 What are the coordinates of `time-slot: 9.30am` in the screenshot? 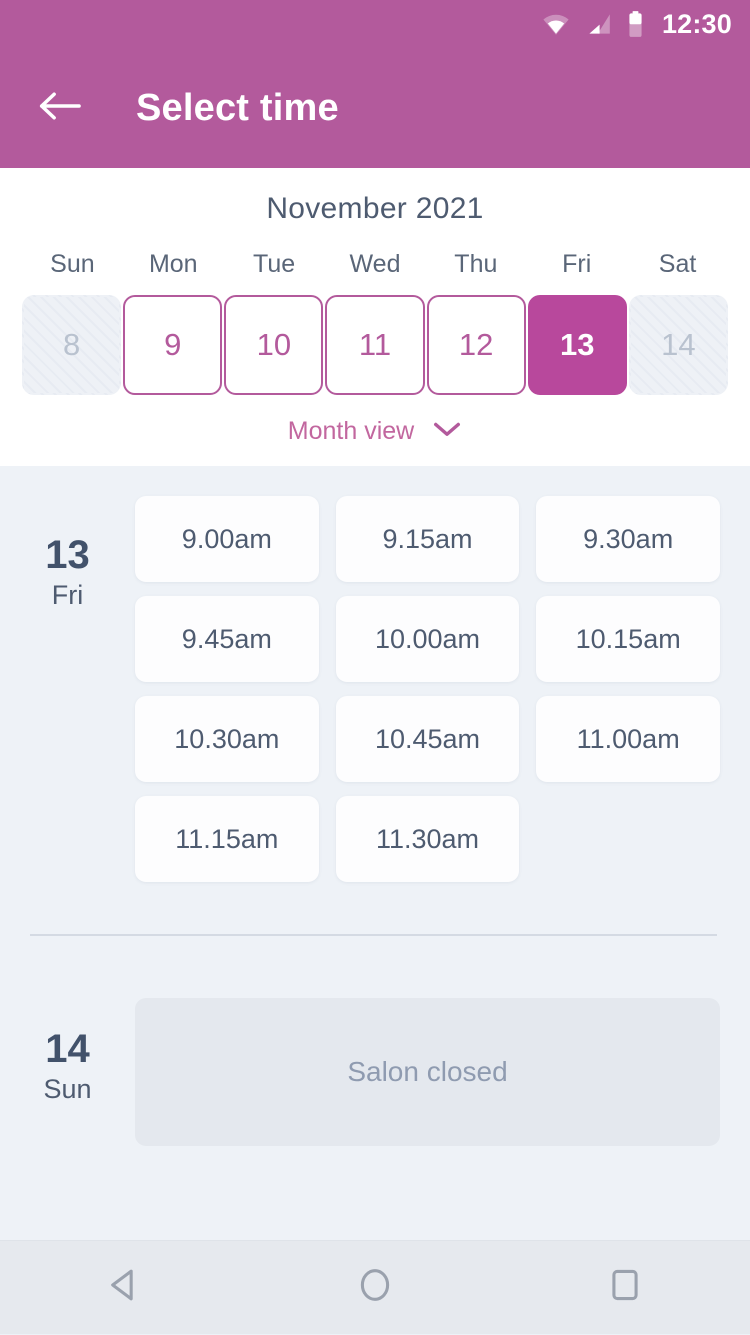 It's located at (628, 539).